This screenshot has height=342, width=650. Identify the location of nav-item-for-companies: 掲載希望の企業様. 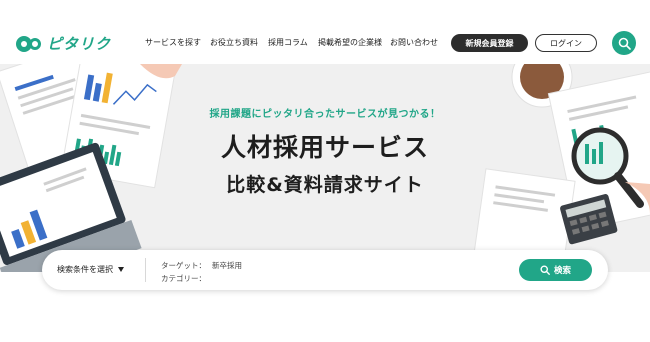
(350, 42).